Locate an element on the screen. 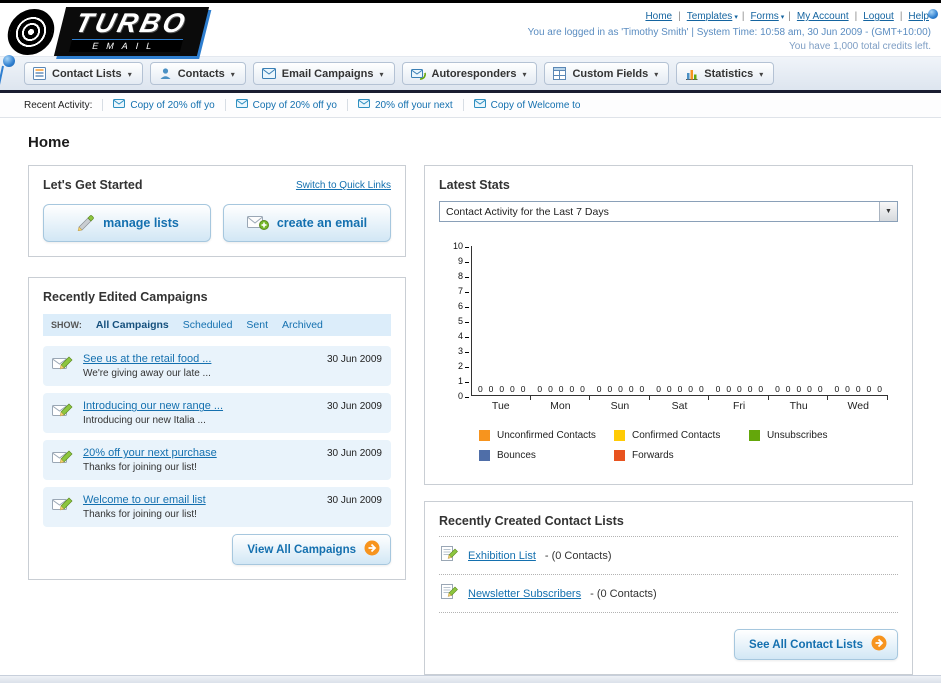 Image resolution: width=941 pixels, height=683 pixels. stats-period-value: Contact Activity for the Last 7 Days is located at coordinates (527, 211).